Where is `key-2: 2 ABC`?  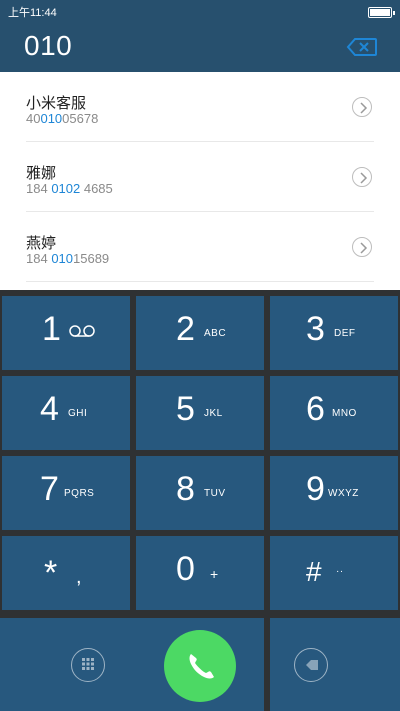
key-2: 2 ABC is located at coordinates (200, 333).